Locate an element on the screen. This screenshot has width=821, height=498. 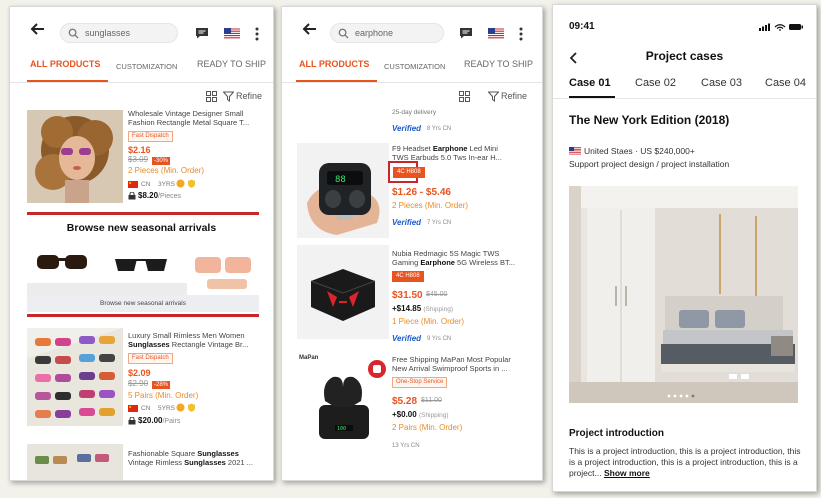
product-image-f9-earbuds: 88 is located at coordinates (343, 190).